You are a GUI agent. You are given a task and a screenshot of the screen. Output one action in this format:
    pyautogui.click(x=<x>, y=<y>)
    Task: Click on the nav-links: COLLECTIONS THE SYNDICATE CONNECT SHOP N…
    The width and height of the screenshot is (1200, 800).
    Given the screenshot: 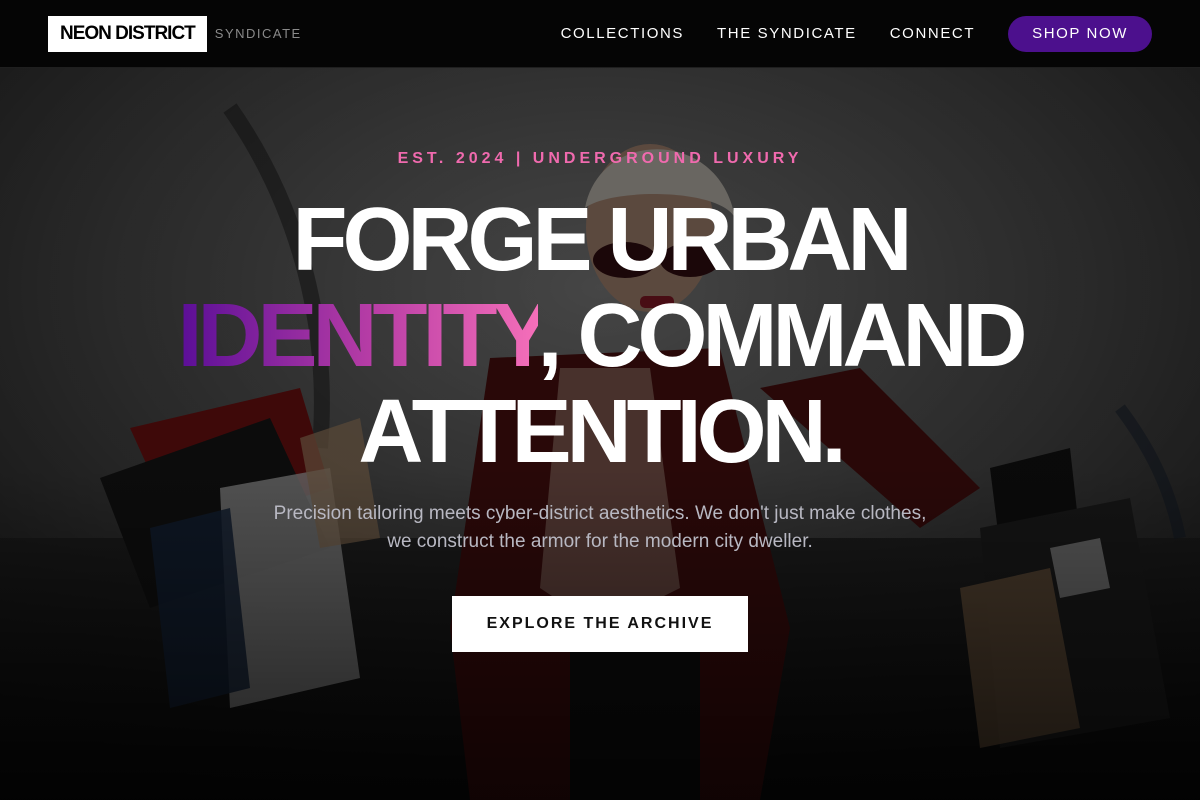 What is the action you would take?
    pyautogui.click(x=856, y=33)
    